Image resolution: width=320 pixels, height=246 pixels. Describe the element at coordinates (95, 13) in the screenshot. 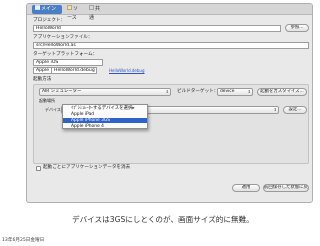

I see `tab-common: 共通` at that location.